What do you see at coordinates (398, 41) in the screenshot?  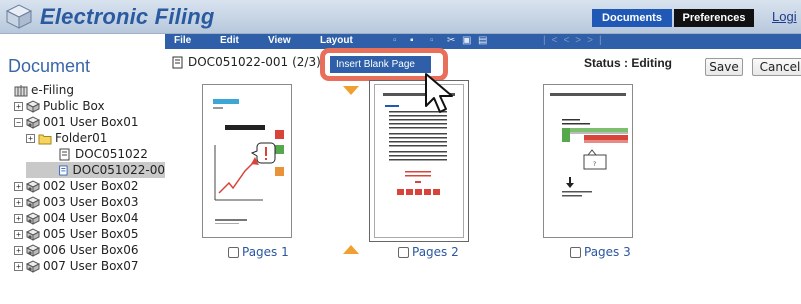 I see `page-icon: ▫` at bounding box center [398, 41].